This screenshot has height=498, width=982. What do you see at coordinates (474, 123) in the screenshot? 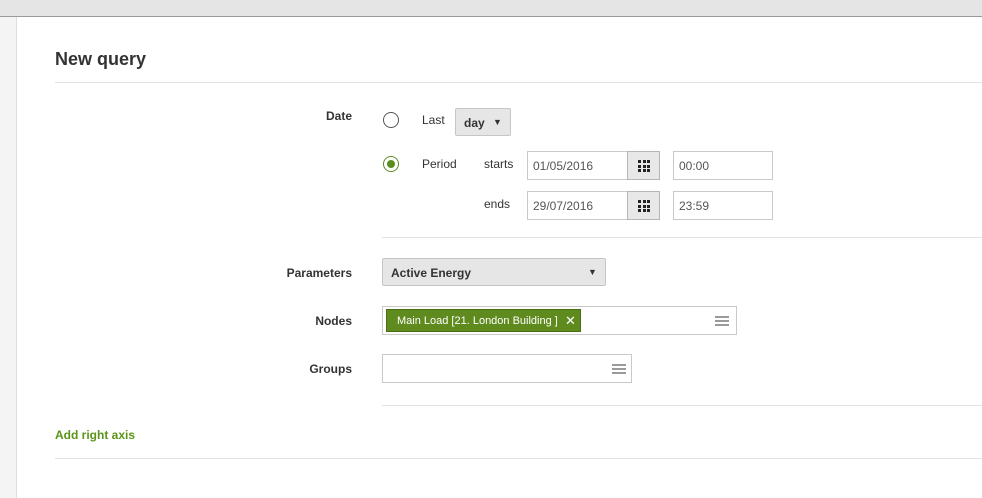
I see `last-unit-value: day` at bounding box center [474, 123].